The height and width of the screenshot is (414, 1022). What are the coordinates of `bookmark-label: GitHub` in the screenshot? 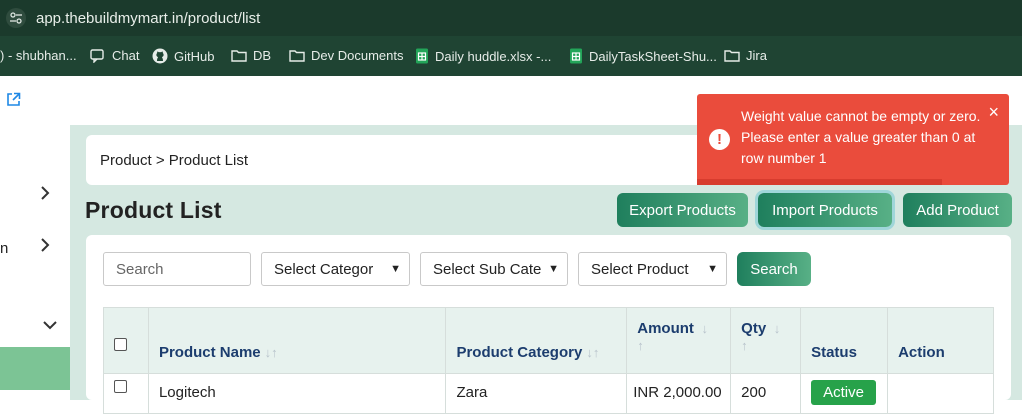 It's located at (194, 56).